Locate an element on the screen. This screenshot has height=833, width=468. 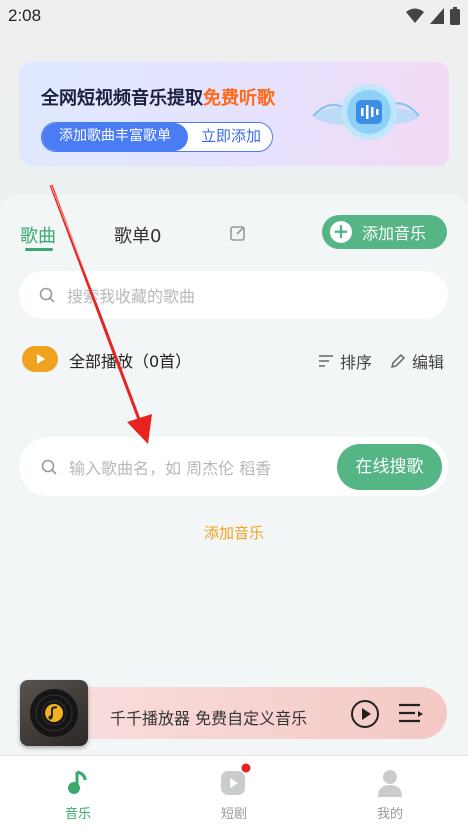
add-now-button: 立即添加 is located at coordinates (230, 137).